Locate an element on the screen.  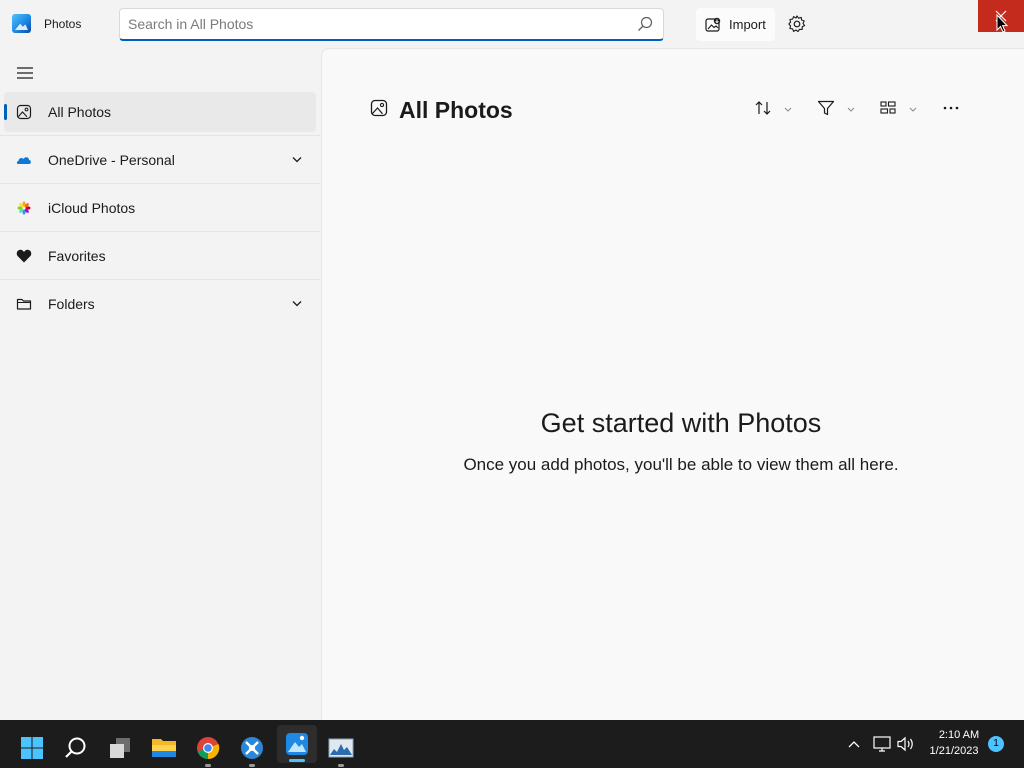
search-box is located at coordinates (391, 24).